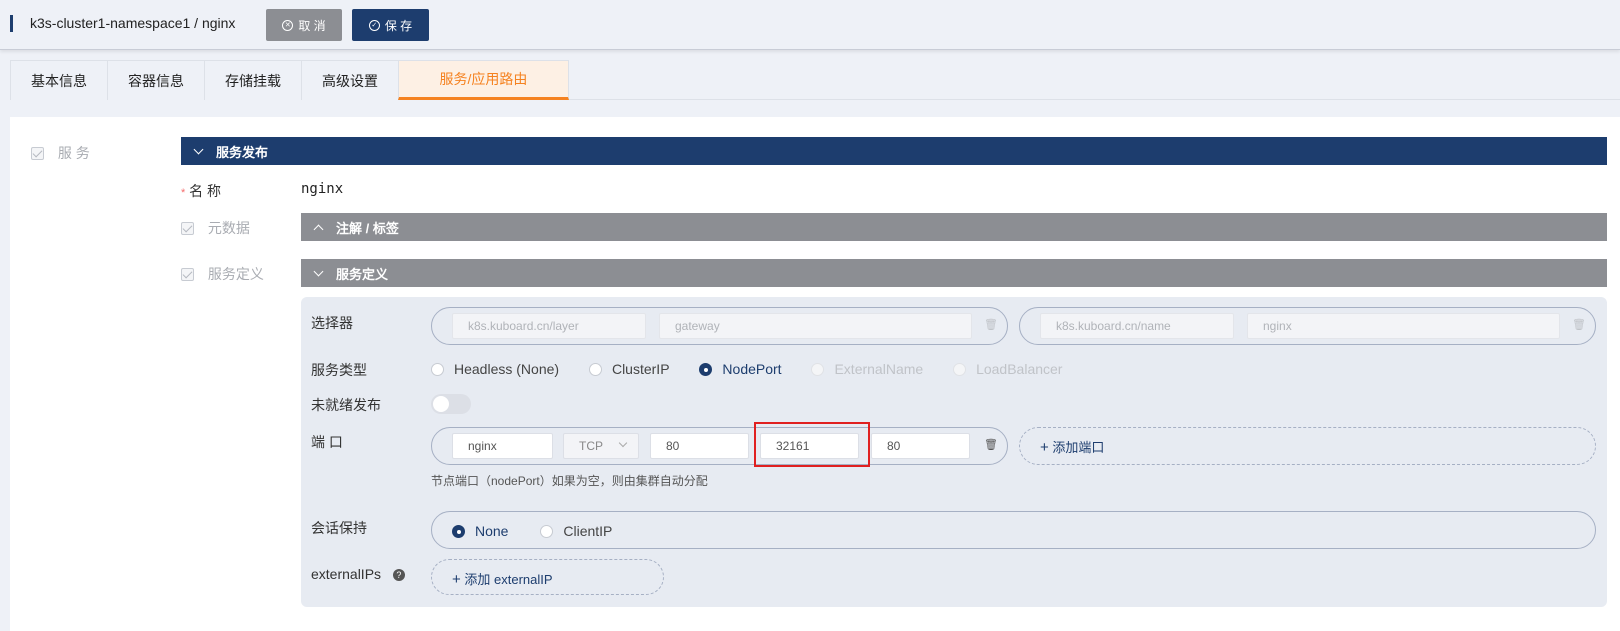 This screenshot has width=1620, height=631. Describe the element at coordinates (362, 274) in the screenshot. I see `section-service-definition-title: 服务定义` at that location.